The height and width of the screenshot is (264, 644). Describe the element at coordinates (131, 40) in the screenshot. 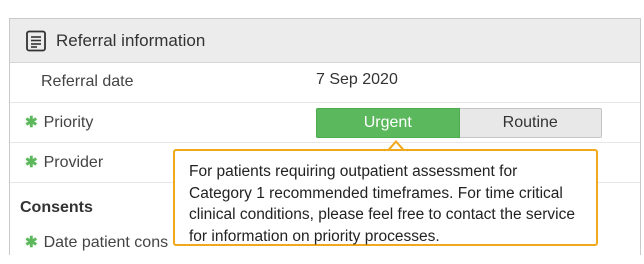

I see `panel-title: Referral information` at that location.